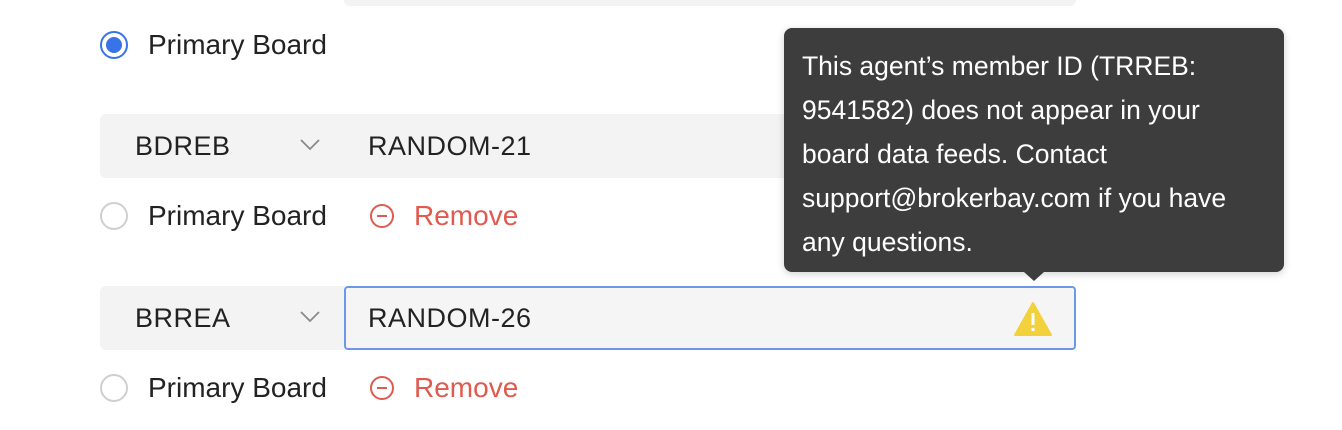 The width and height of the screenshot is (1342, 430). I want to click on primary-board-option-2: Primary Board, so click(213, 216).